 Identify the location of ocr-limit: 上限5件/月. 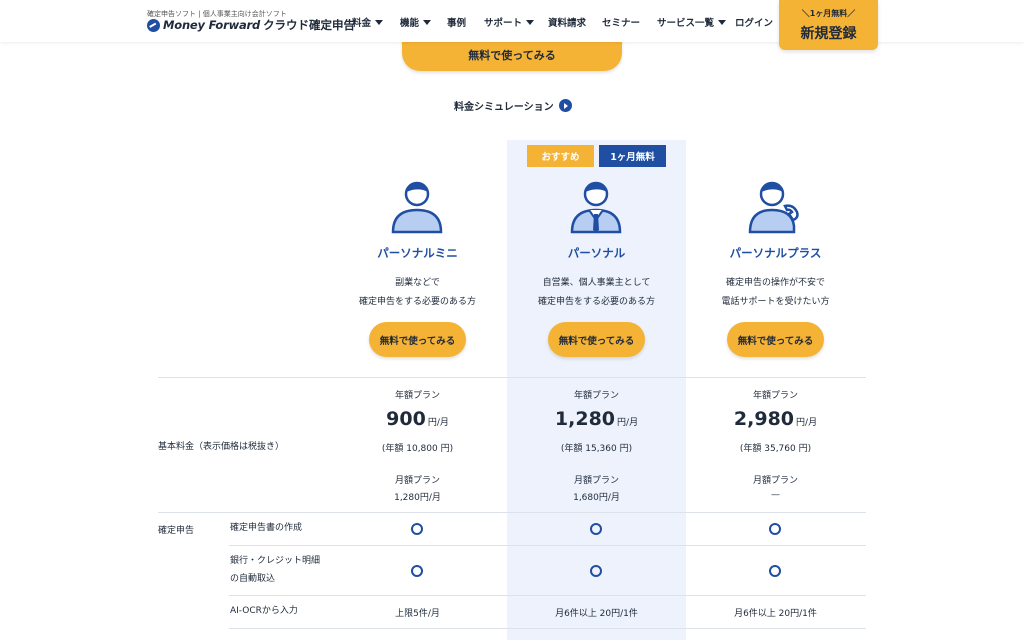
(417, 614).